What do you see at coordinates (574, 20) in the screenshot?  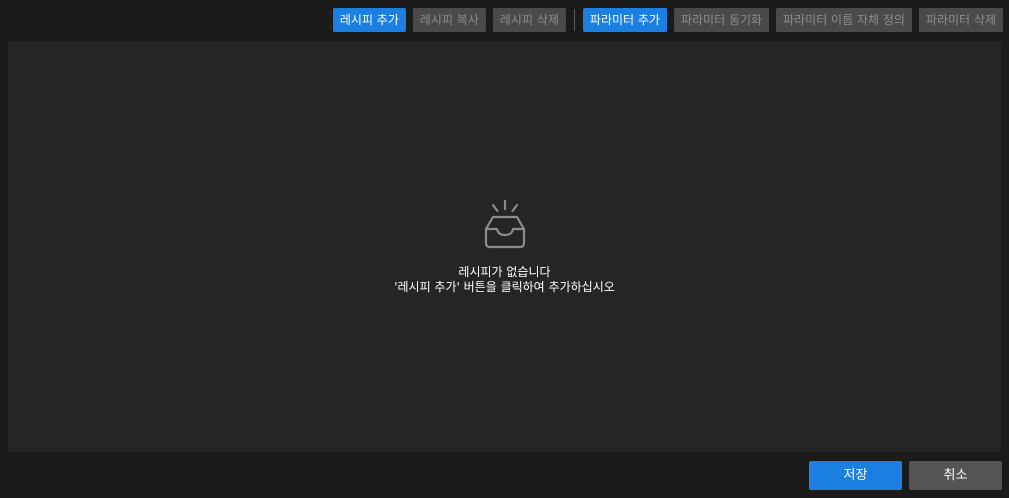 I see `toolbar-divider` at bounding box center [574, 20].